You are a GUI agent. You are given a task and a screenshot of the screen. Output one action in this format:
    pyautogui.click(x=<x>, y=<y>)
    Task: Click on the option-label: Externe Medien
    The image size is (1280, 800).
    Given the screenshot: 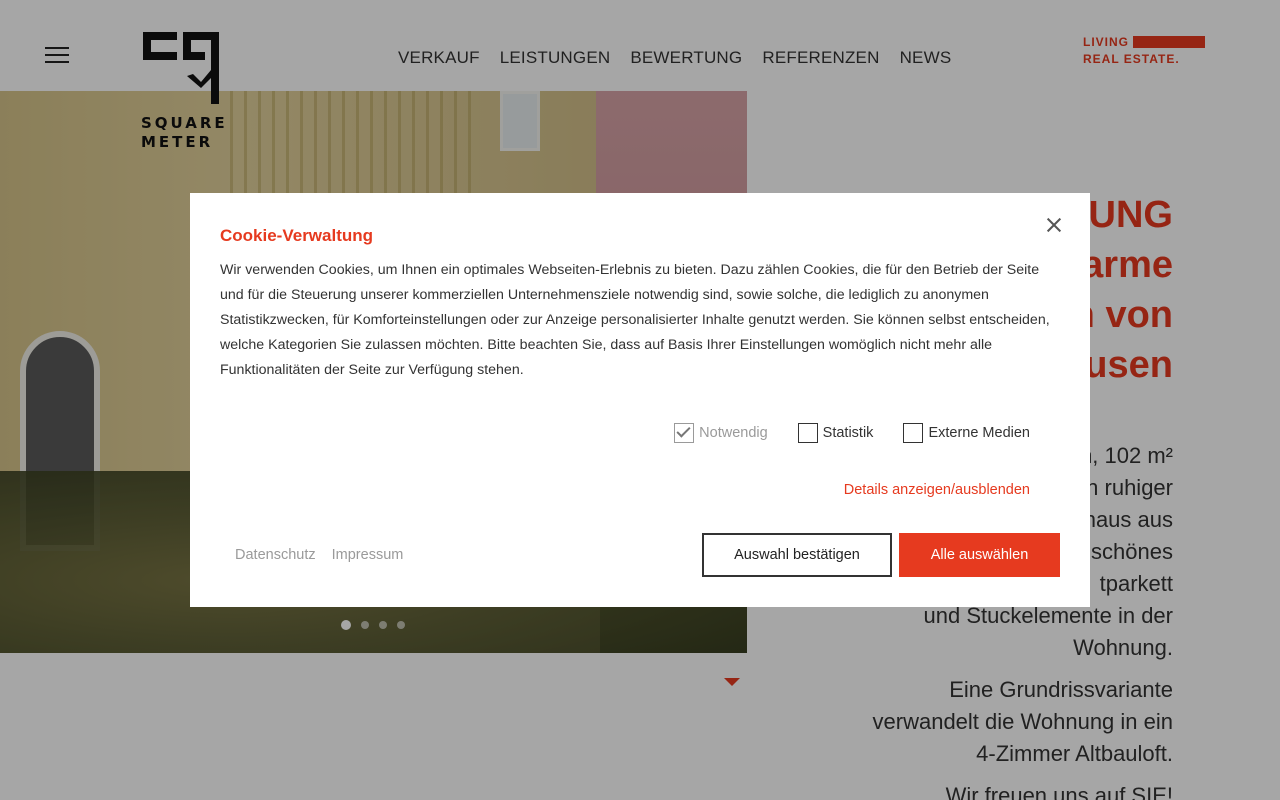 What is the action you would take?
    pyautogui.click(x=979, y=433)
    